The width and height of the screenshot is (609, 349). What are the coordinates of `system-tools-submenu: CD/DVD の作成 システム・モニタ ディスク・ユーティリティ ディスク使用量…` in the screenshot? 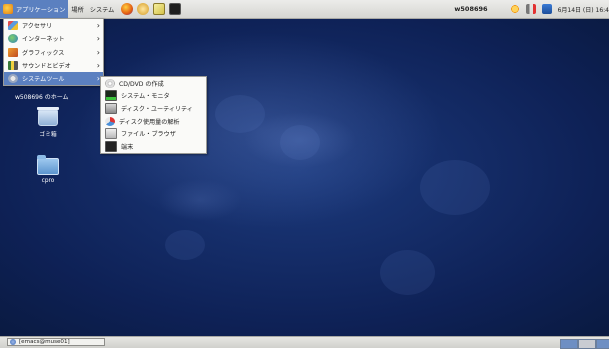 It's located at (153, 115).